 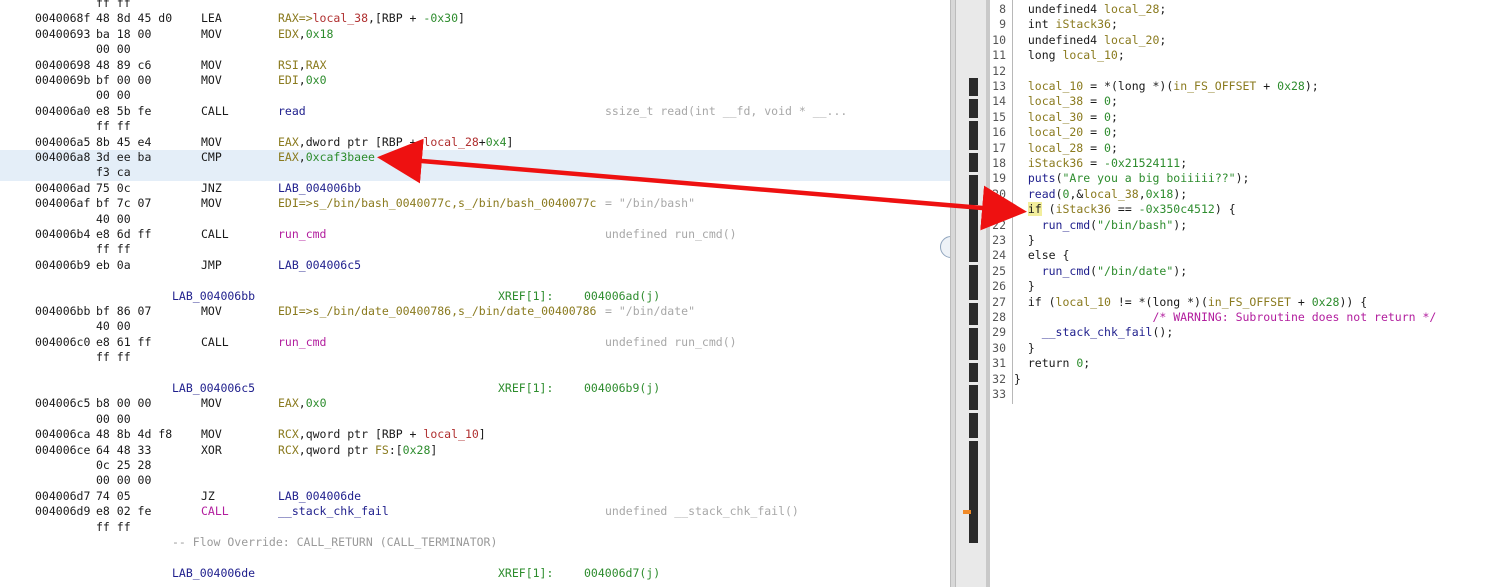 I want to click on operand-token: EAX, so click(x=288, y=157).